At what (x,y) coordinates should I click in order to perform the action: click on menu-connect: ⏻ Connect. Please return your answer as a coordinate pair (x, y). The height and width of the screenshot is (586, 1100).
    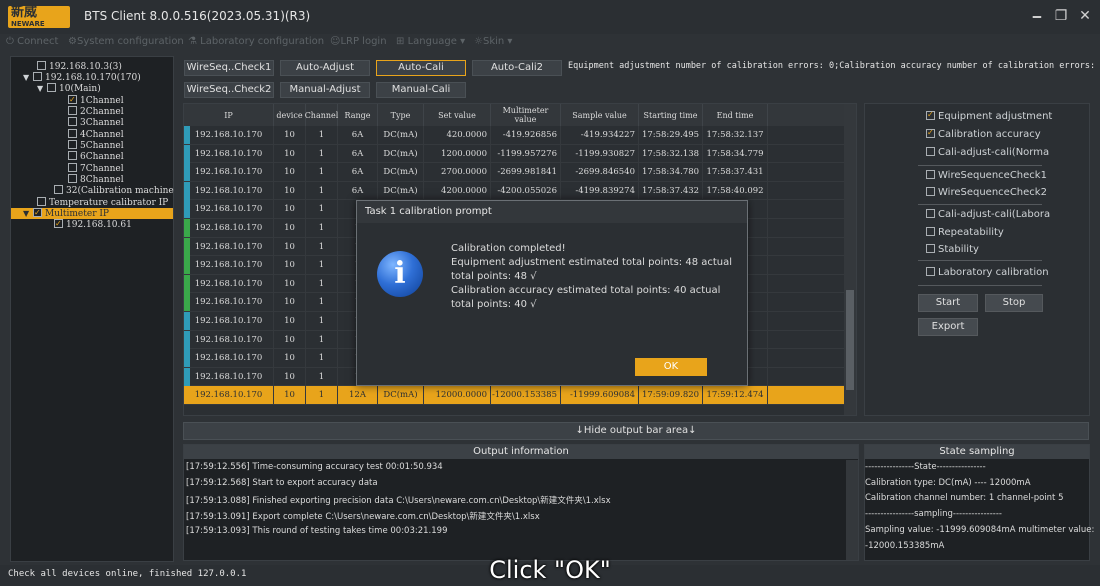
    Looking at the image, I should click on (32, 41).